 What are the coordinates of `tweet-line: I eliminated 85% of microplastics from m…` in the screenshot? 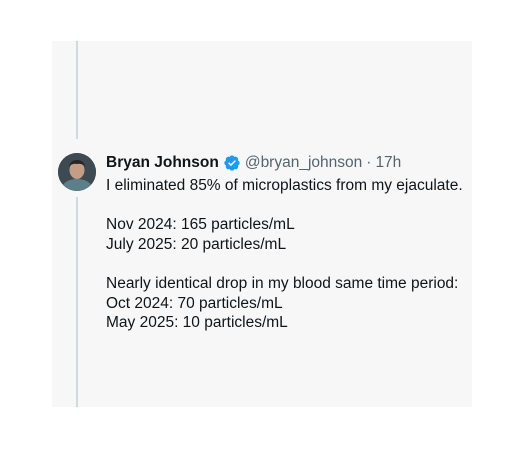 It's located at (284, 185).